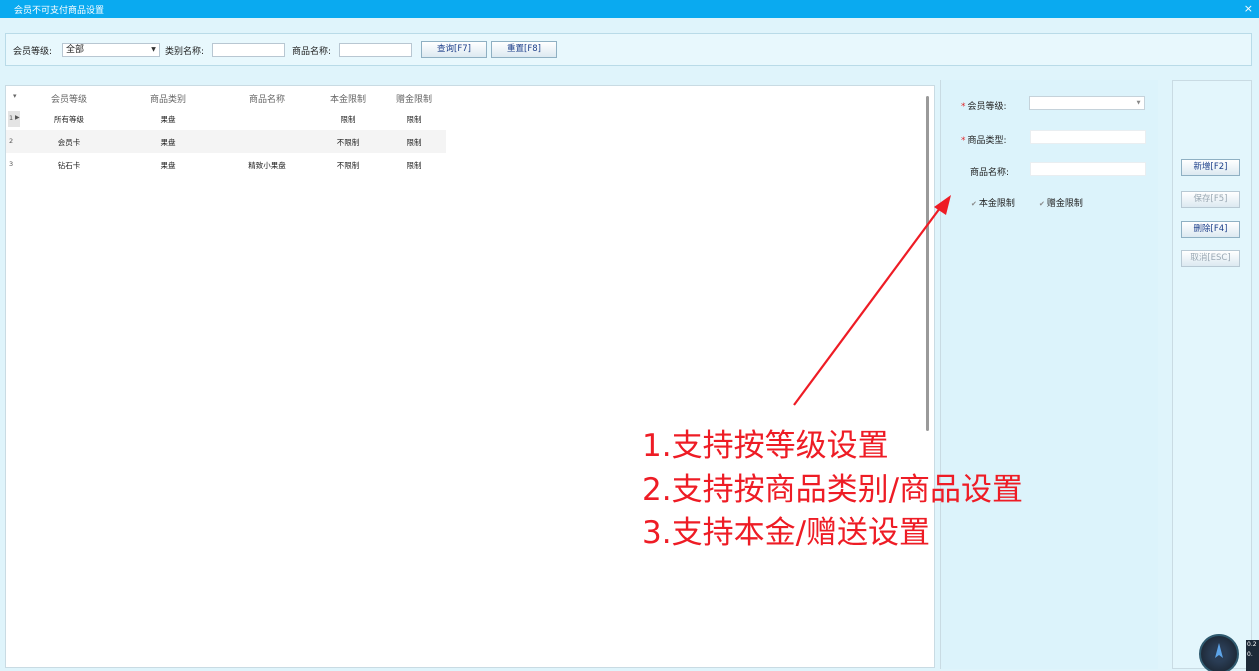 Image resolution: width=1259 pixels, height=671 pixels. I want to click on query-button: 查询[F7], so click(454, 49).